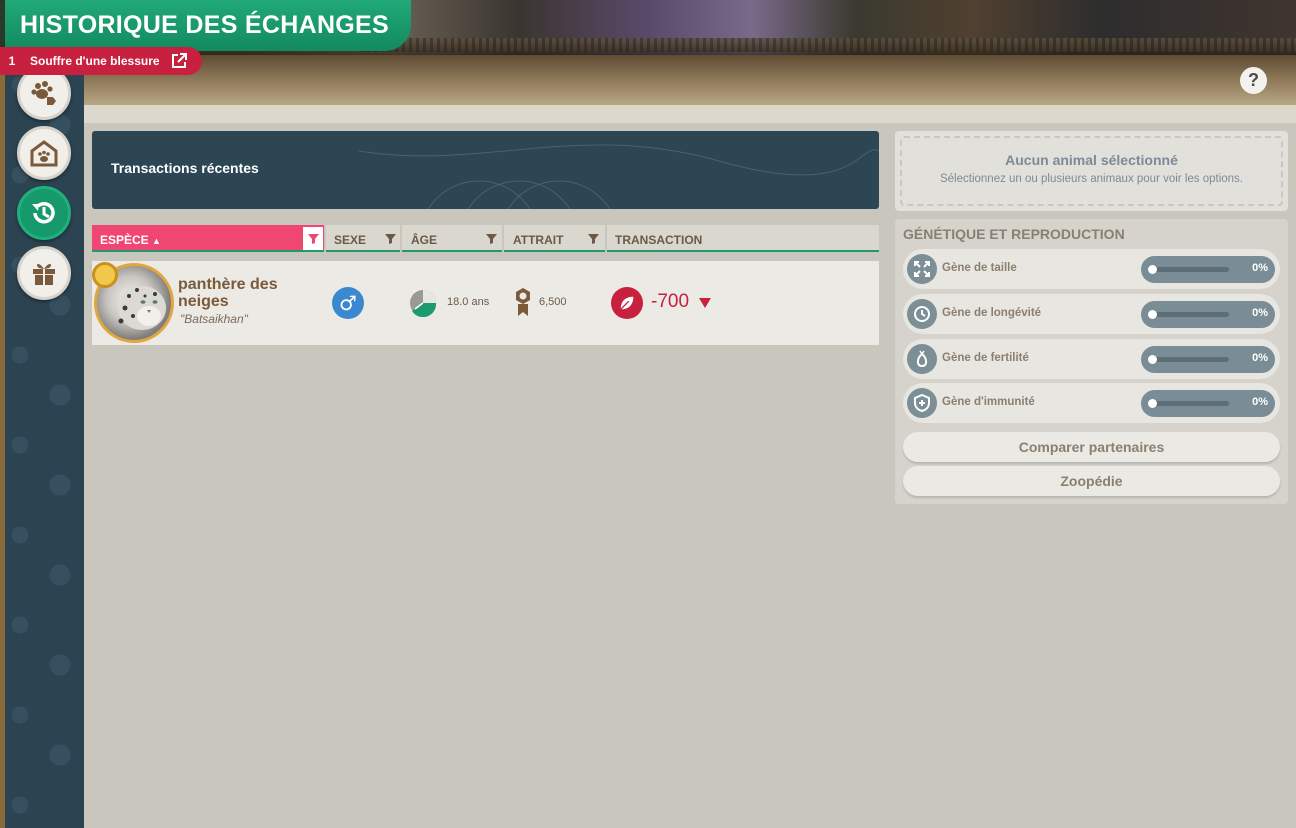 This screenshot has height=828, width=1296. I want to click on zoopedia-button: Zoopédie, so click(1091, 481).